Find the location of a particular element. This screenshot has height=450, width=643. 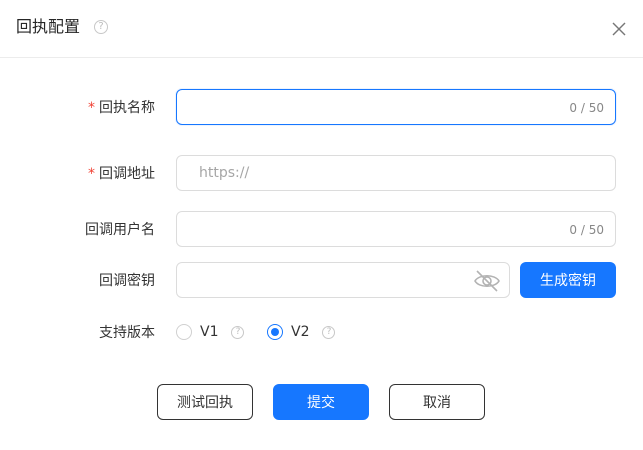

radio-v1-circle is located at coordinates (184, 332).